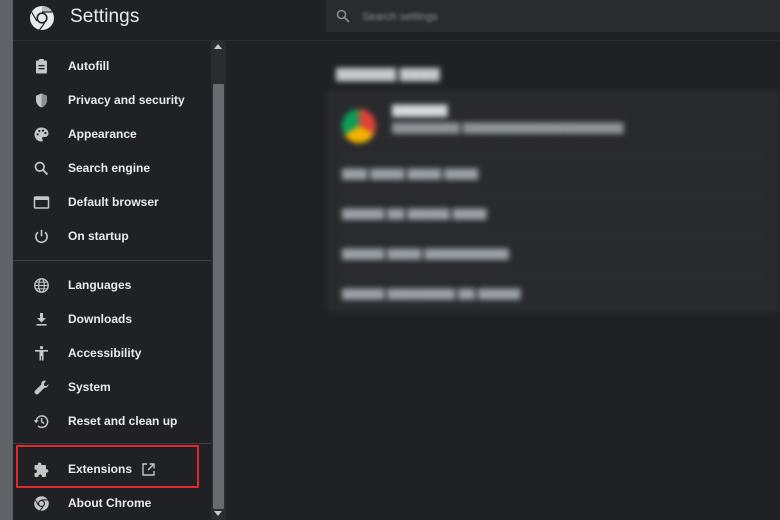  I want to click on sidebar-item-label: Default browser, so click(113, 202).